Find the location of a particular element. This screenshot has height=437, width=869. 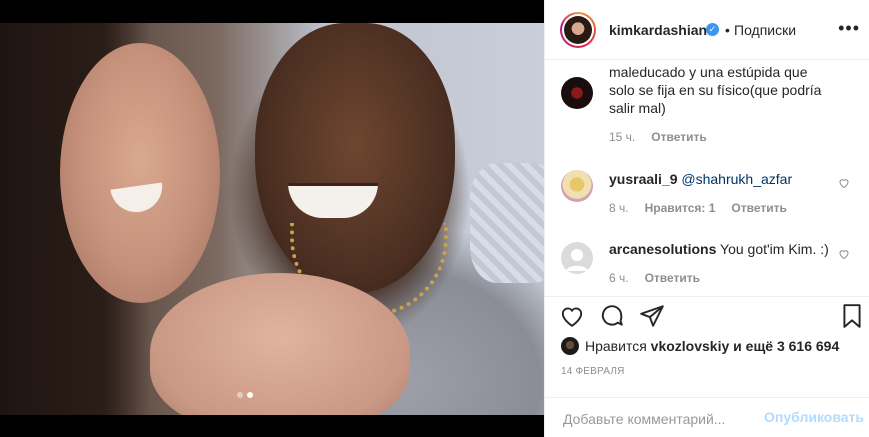

carousel-dot-active is located at coordinates (250, 395).